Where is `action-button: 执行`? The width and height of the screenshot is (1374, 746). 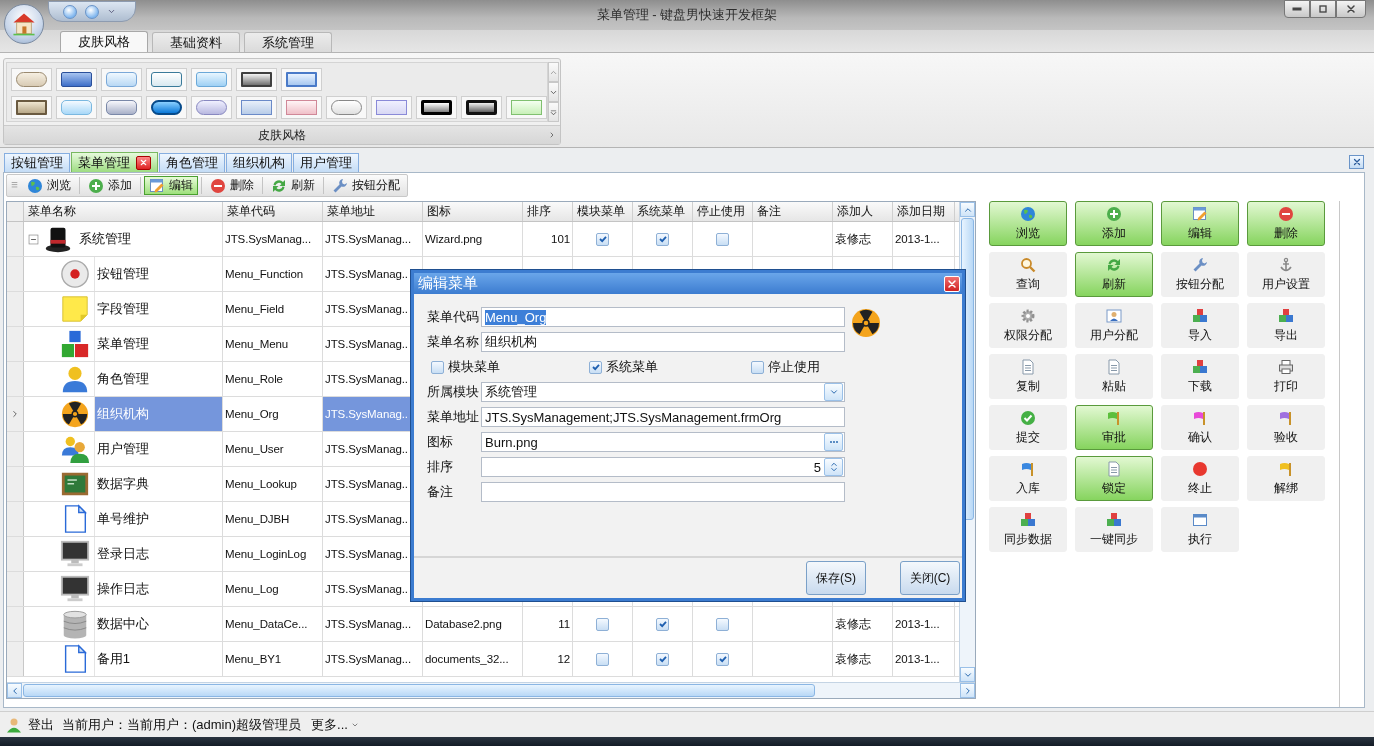 action-button: 执行 is located at coordinates (1200, 529).